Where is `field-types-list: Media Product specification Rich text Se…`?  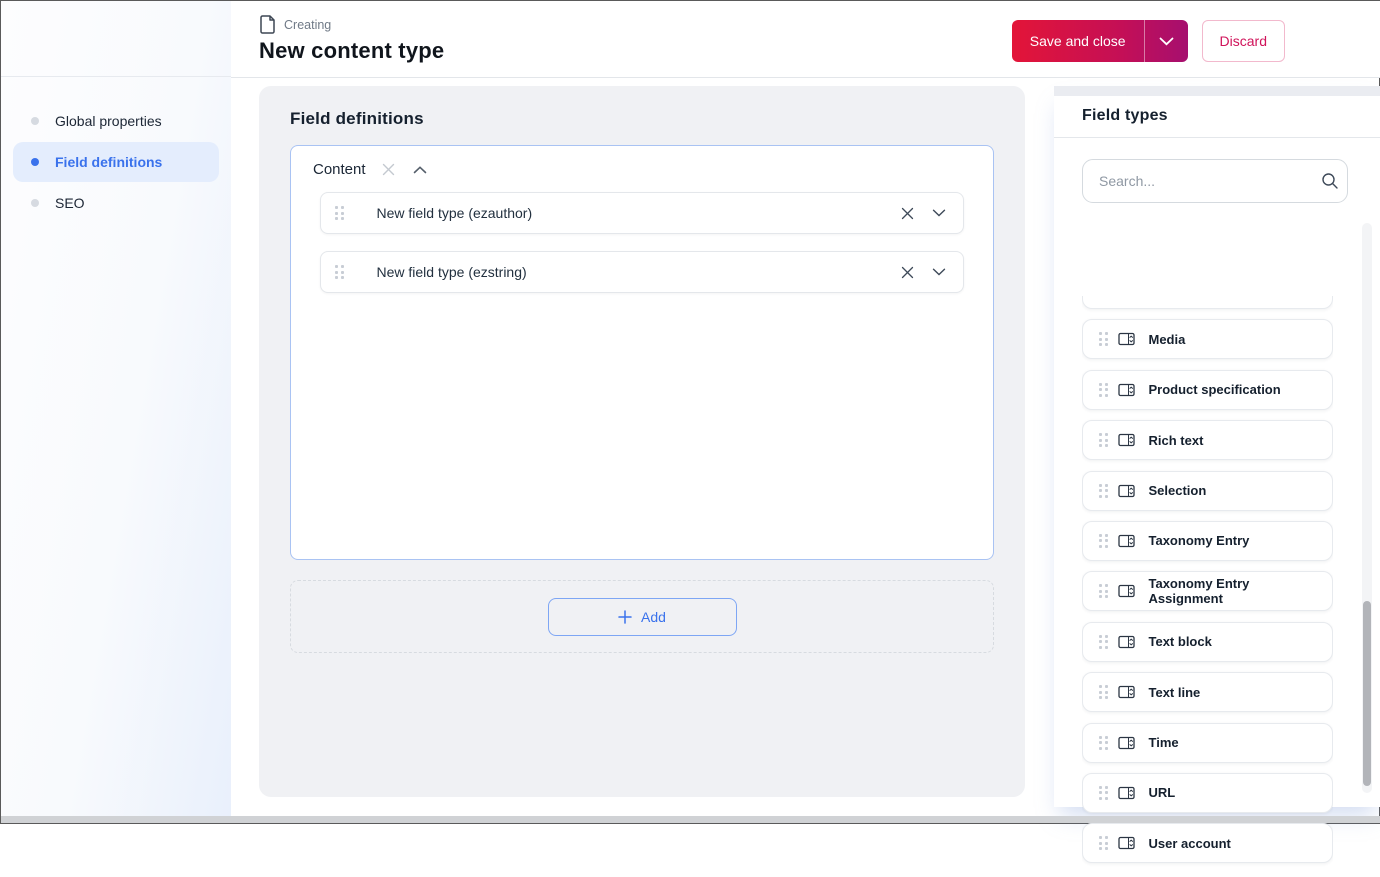
field-types-list: Media Product specification Rich text Se… is located at coordinates (1207, 586).